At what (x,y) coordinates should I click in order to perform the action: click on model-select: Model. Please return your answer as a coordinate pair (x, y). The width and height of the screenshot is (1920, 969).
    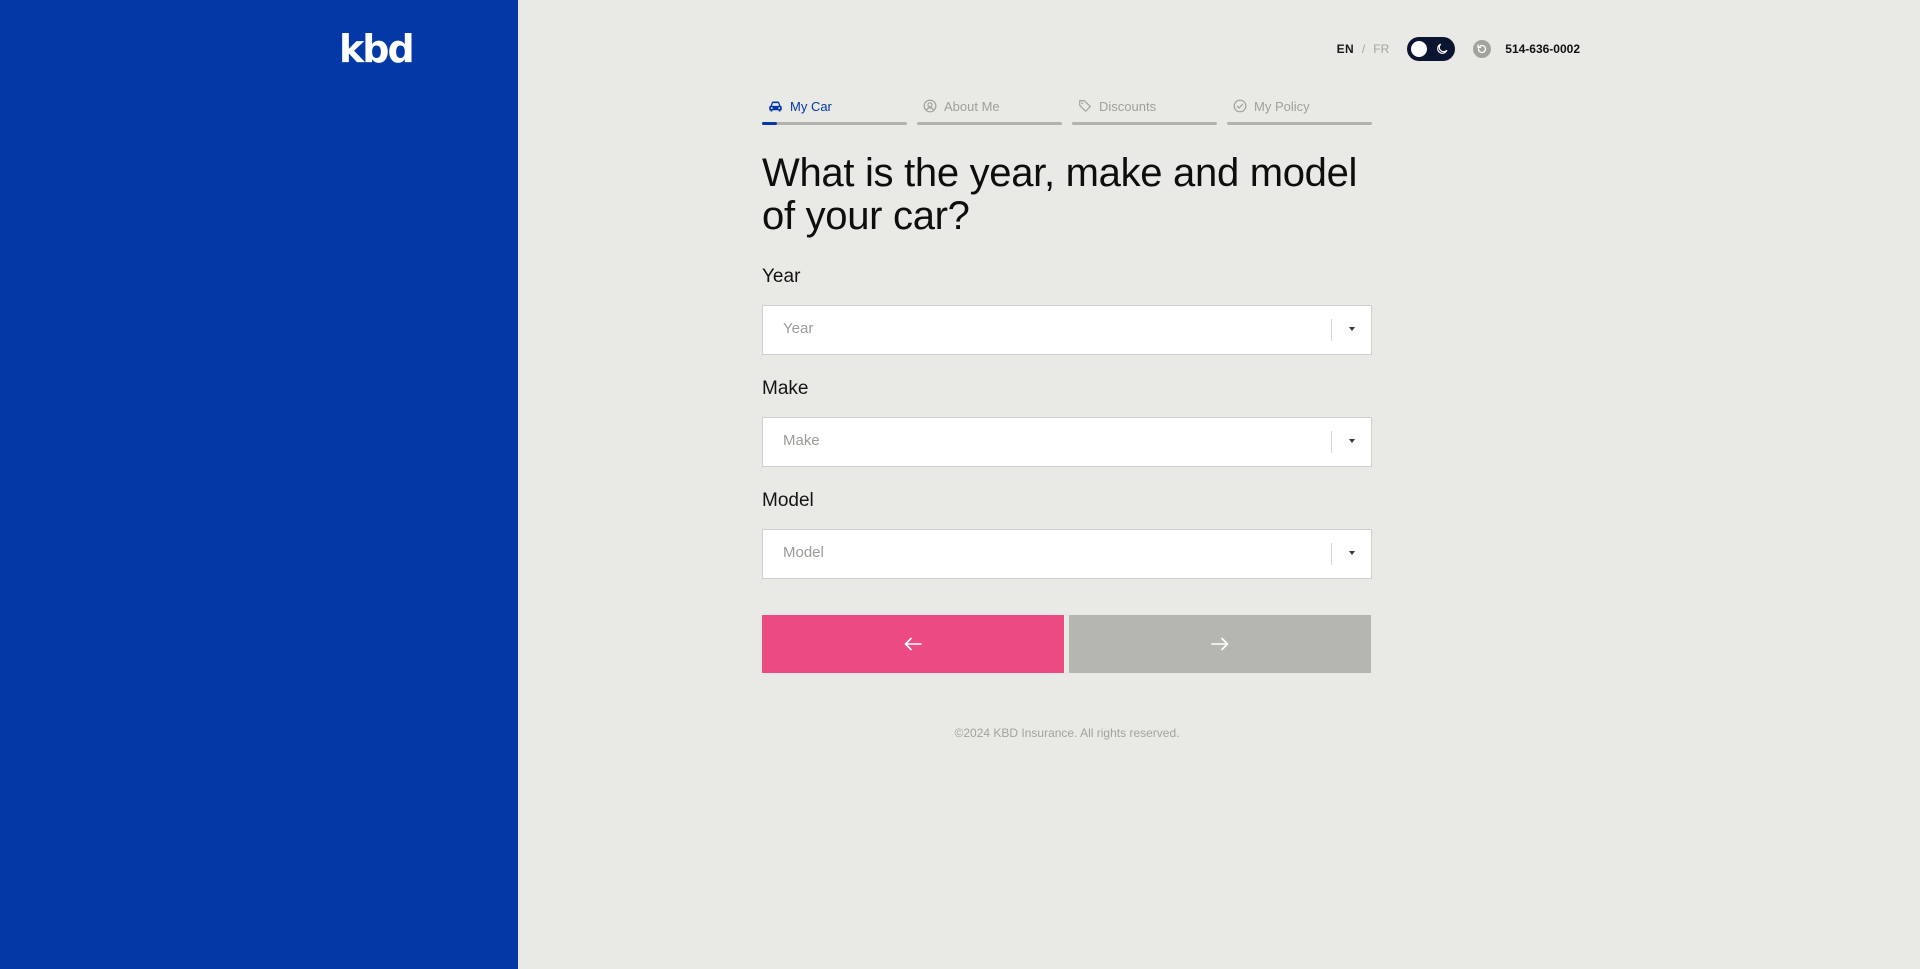
    Looking at the image, I should click on (1067, 554).